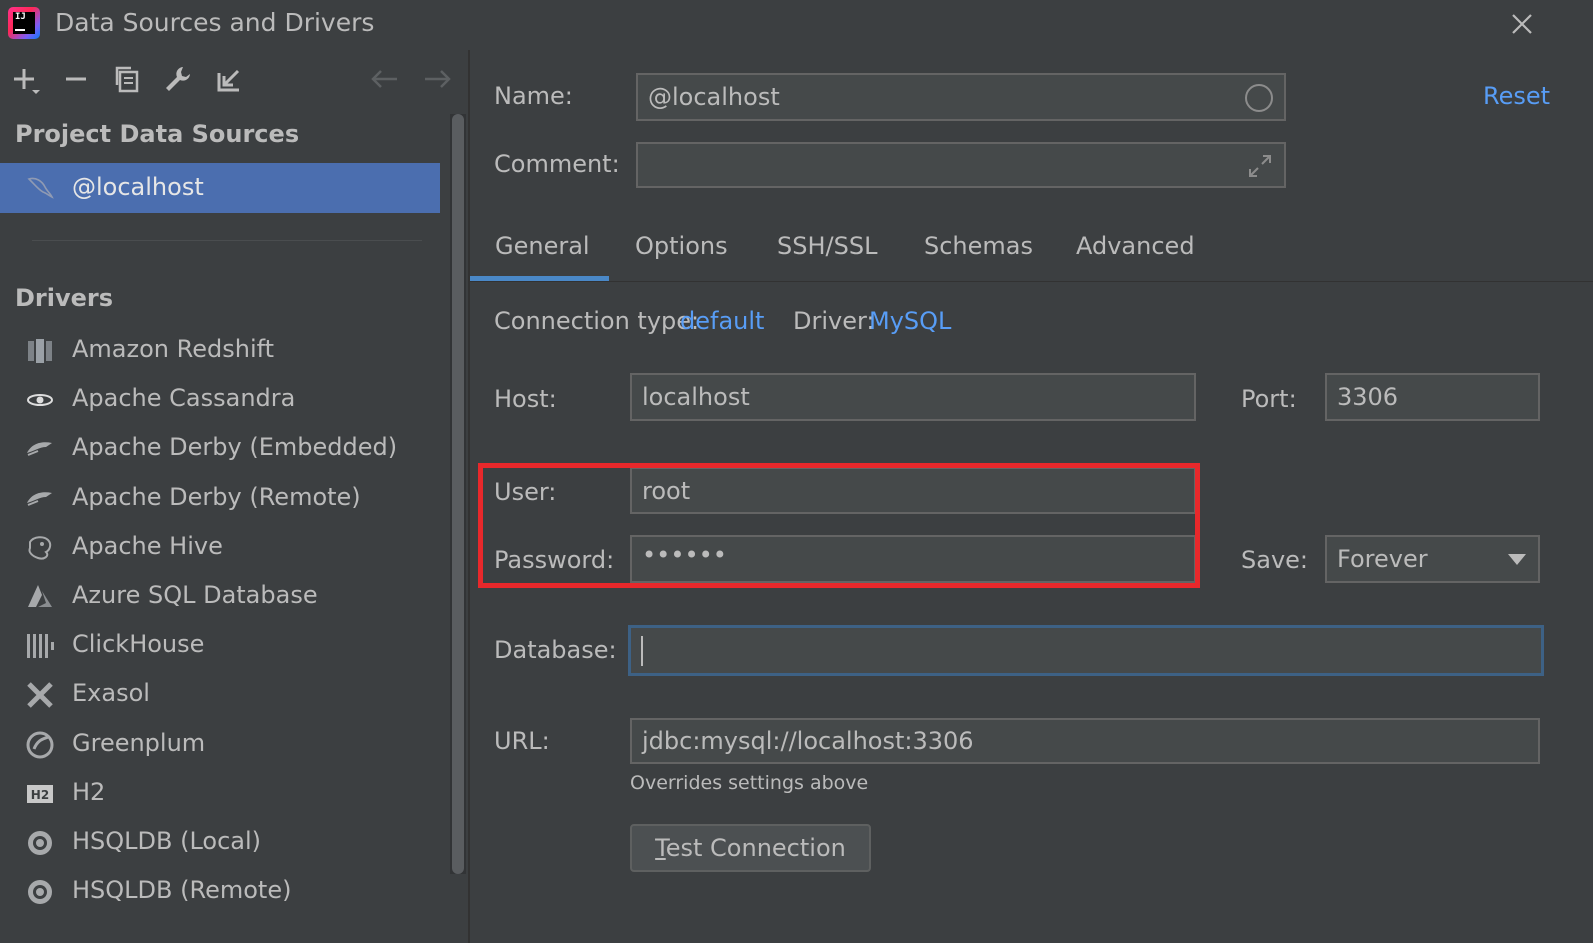 This screenshot has width=1593, height=943. I want to click on test-connection-label: Test Connection, so click(750, 848).